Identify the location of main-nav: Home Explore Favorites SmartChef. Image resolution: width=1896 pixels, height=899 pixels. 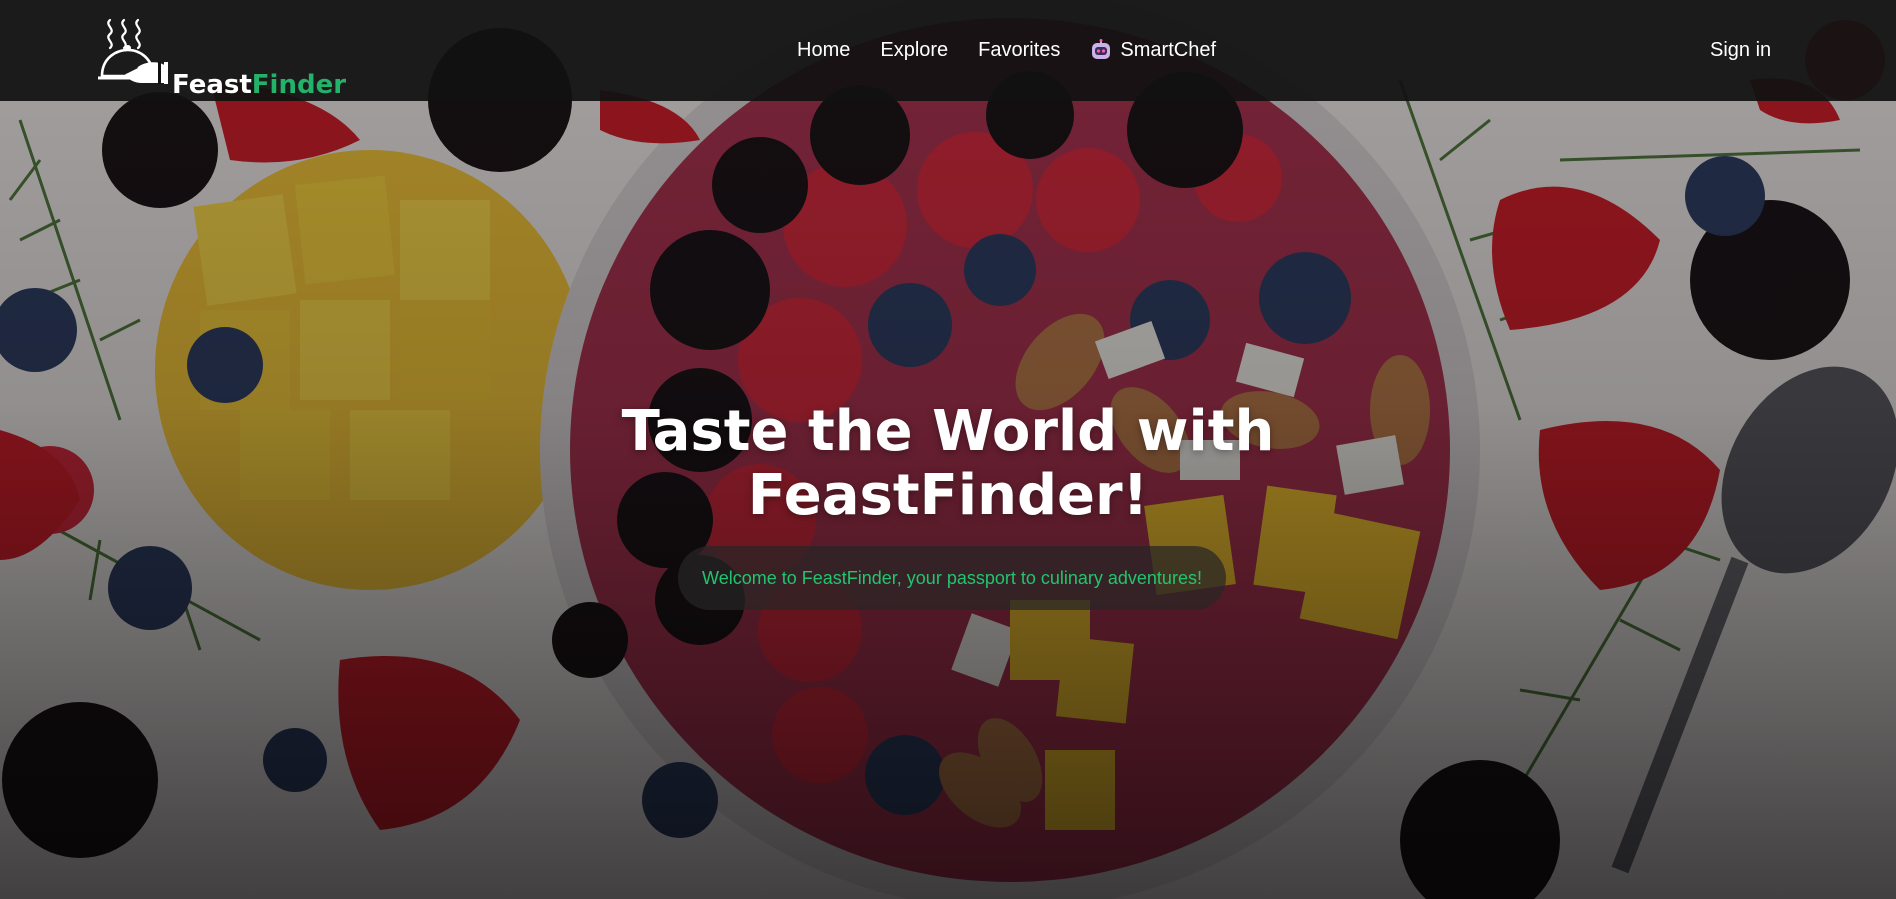
(1006, 50).